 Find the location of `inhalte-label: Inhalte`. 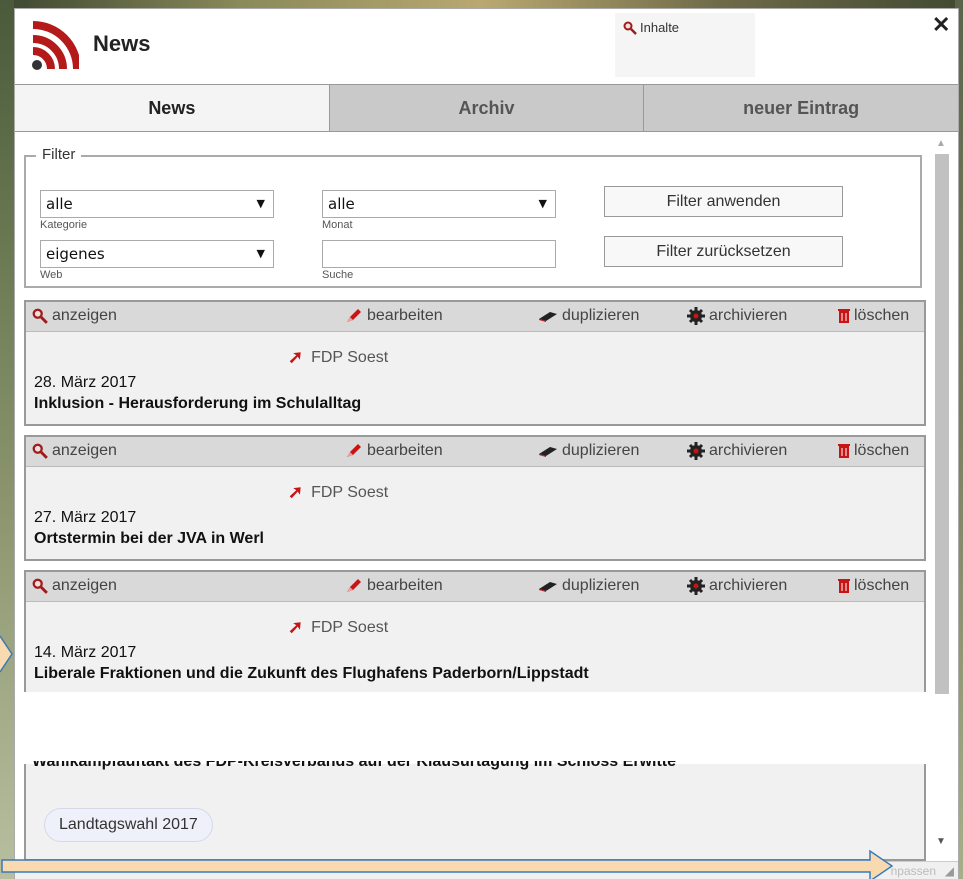

inhalte-label: Inhalte is located at coordinates (660, 27).